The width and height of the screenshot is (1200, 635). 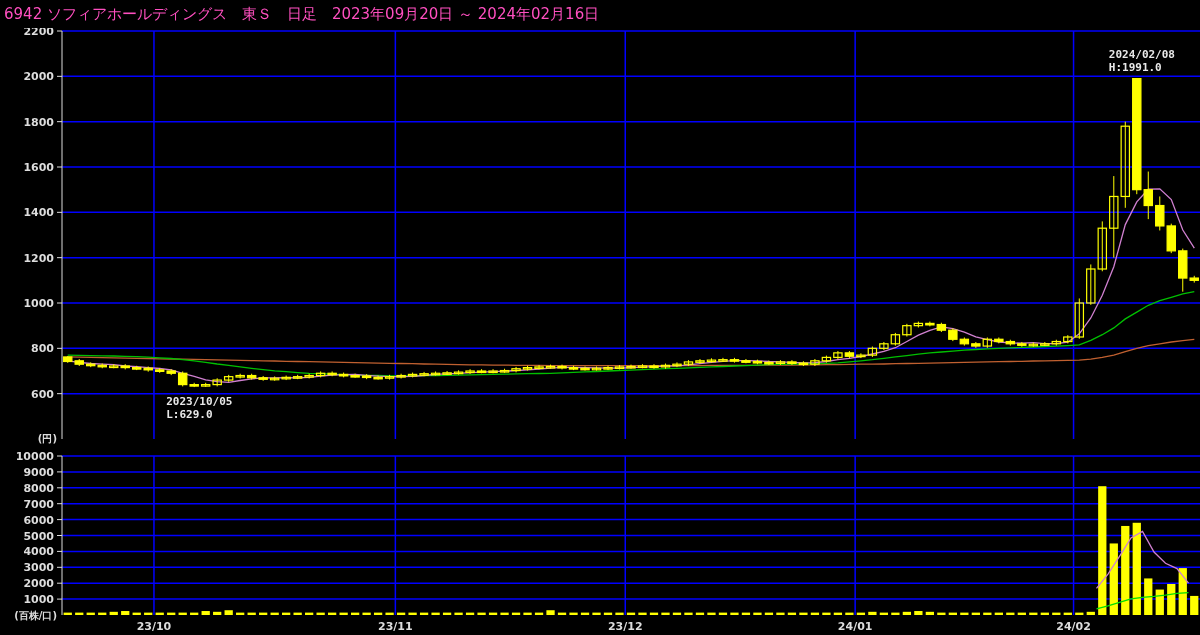 I want to click on axis-unit: (百株/口), so click(x=35, y=615).